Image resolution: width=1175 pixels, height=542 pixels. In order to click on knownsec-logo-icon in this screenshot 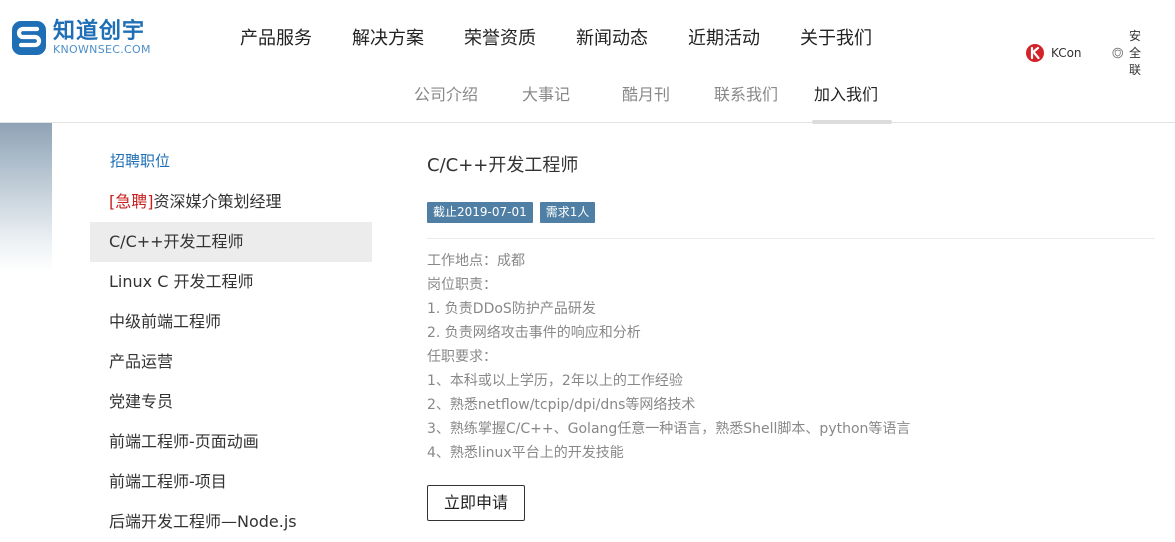, I will do `click(29, 38)`.